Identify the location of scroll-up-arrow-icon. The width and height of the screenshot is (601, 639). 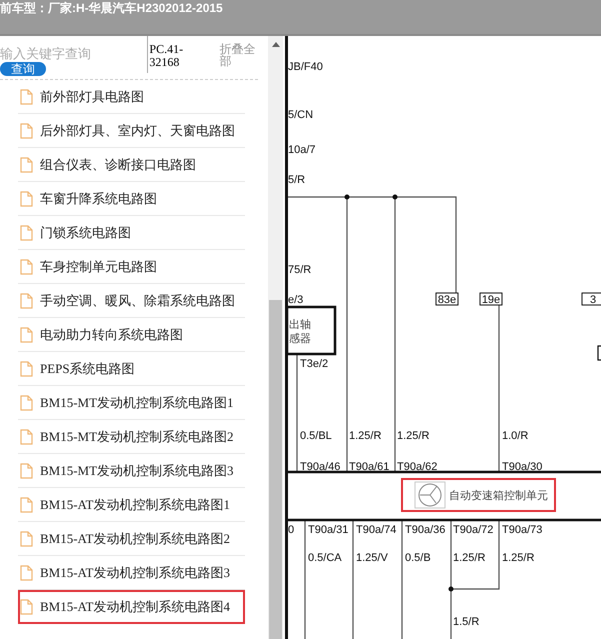
(276, 44).